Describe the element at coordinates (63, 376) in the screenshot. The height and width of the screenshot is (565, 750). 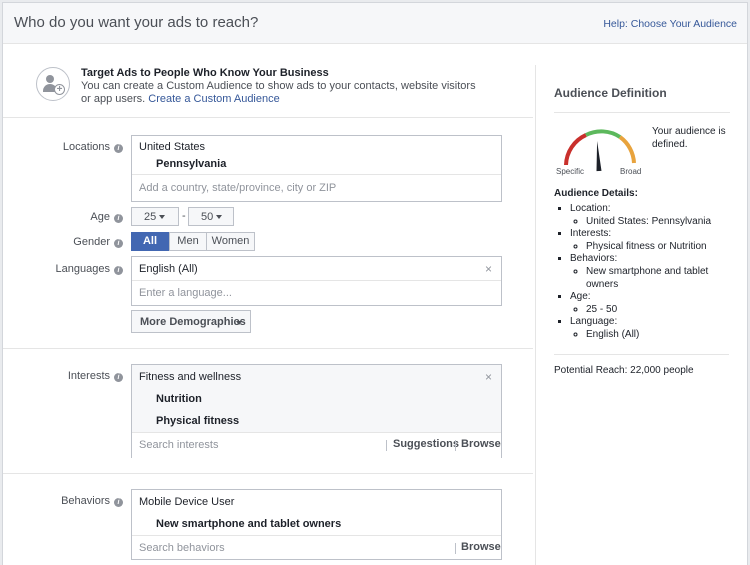
I see `interests-label: Interests i` at that location.